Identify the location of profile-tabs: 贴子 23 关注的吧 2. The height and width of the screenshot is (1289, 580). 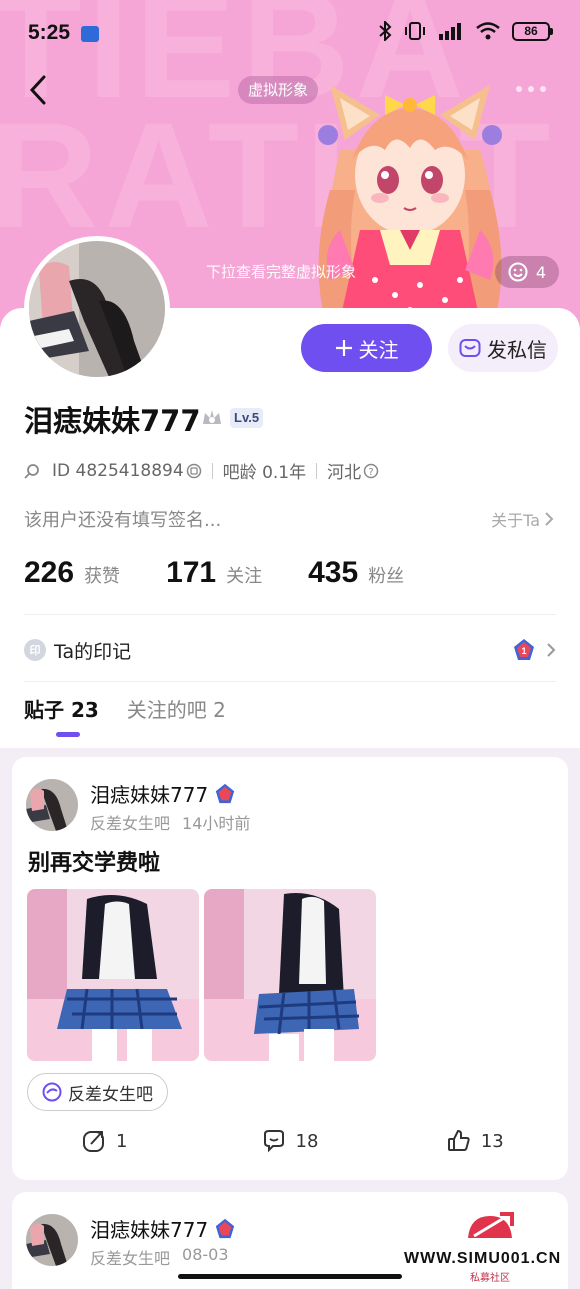
(125, 715).